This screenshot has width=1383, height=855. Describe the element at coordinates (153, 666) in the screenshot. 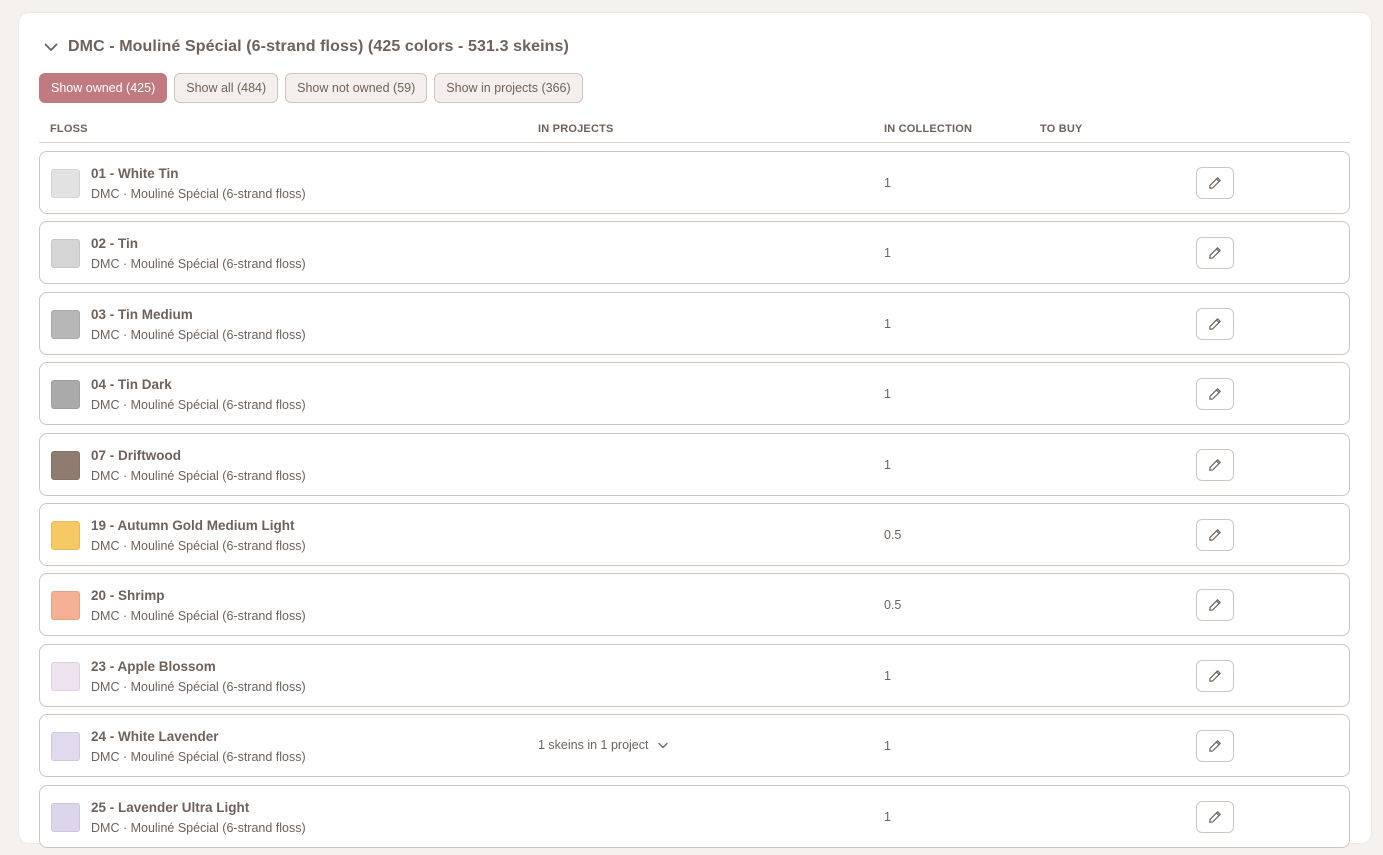

I see `floss-name: 23 - Apple Blossom` at that location.